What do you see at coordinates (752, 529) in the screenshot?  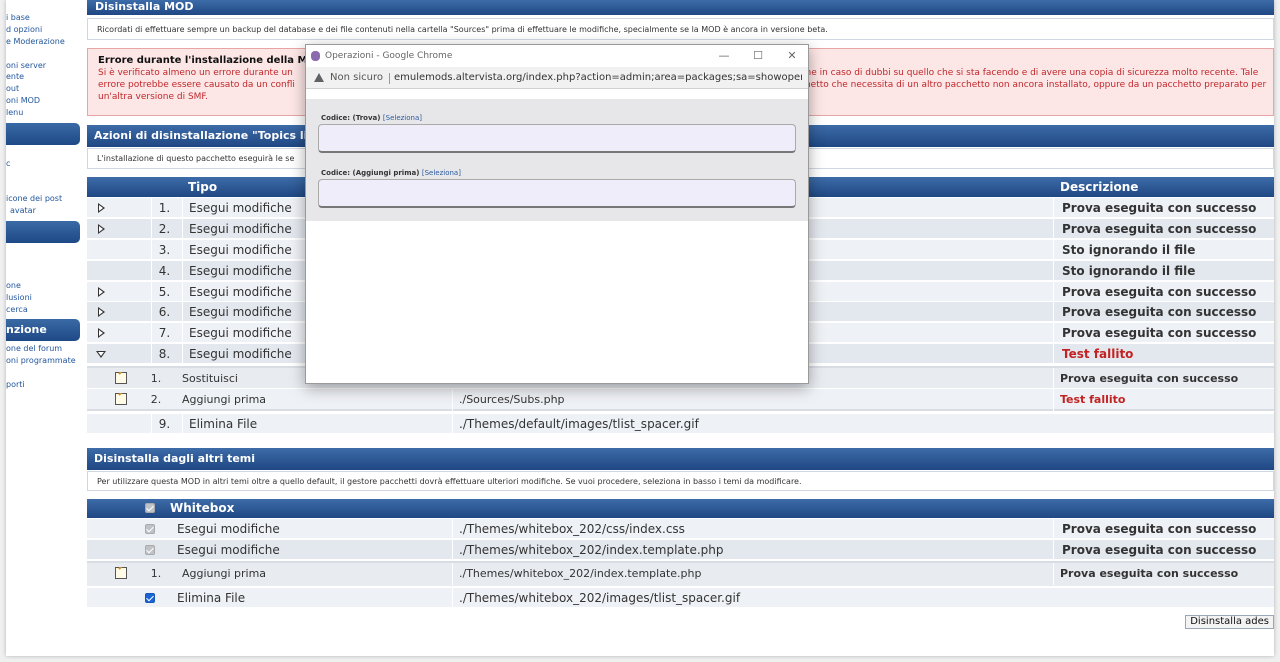 I see `action-file: ./Themes/whitebox_202/css/index.css` at bounding box center [752, 529].